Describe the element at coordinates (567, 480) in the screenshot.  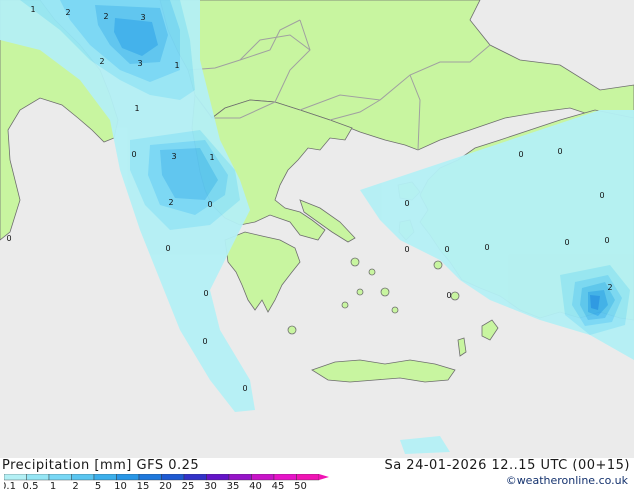
I see `site-credit: ©weatheronline.co.uk` at that location.